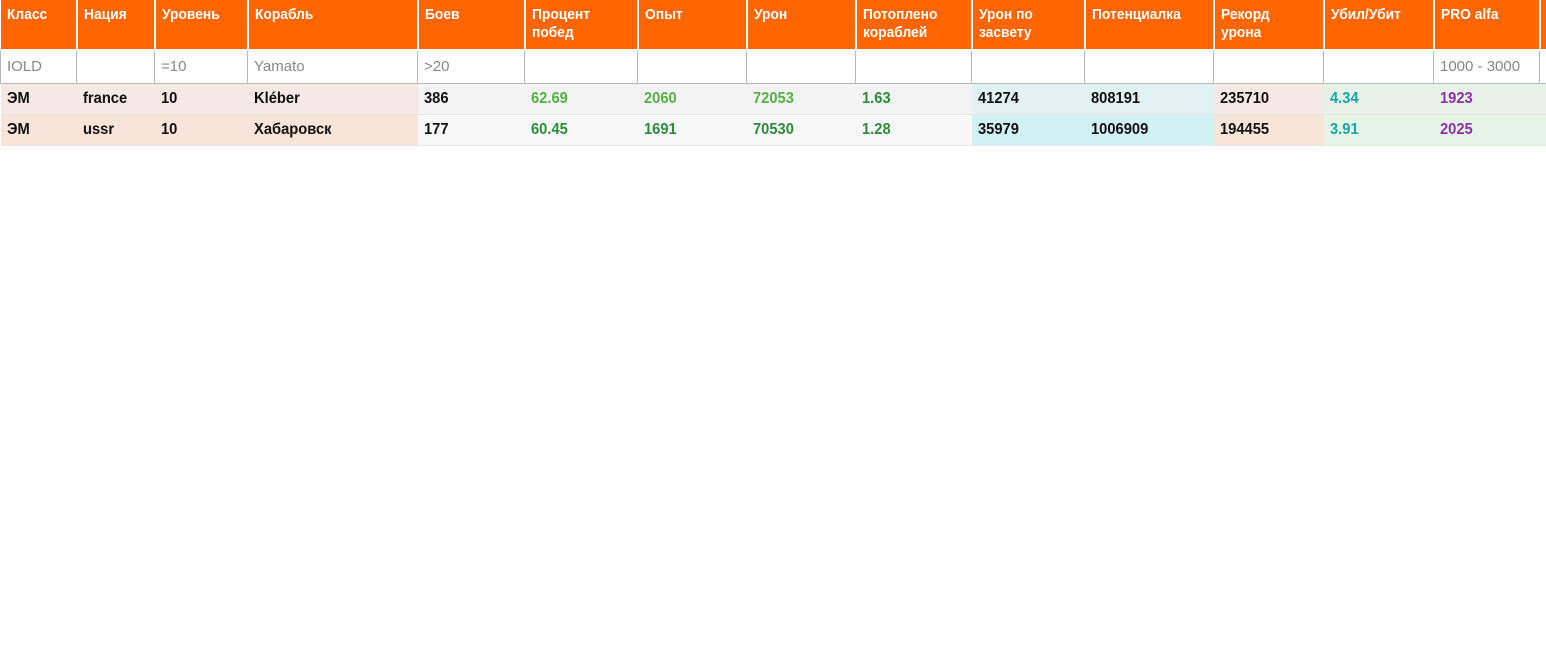 This screenshot has height=648, width=1546. Describe the element at coordinates (1028, 99) in the screenshot. I see `cell-spotting-damage: 41274` at that location.